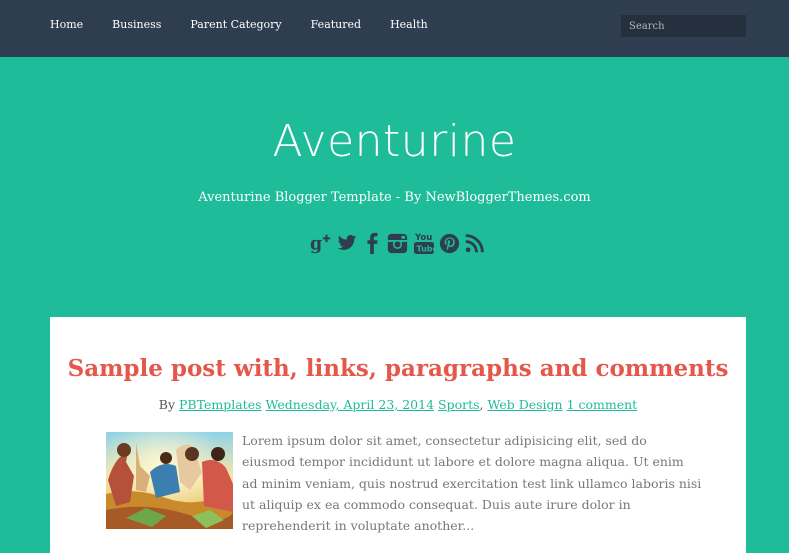  What do you see at coordinates (449, 243) in the screenshot?
I see `pinterest-icon` at bounding box center [449, 243].